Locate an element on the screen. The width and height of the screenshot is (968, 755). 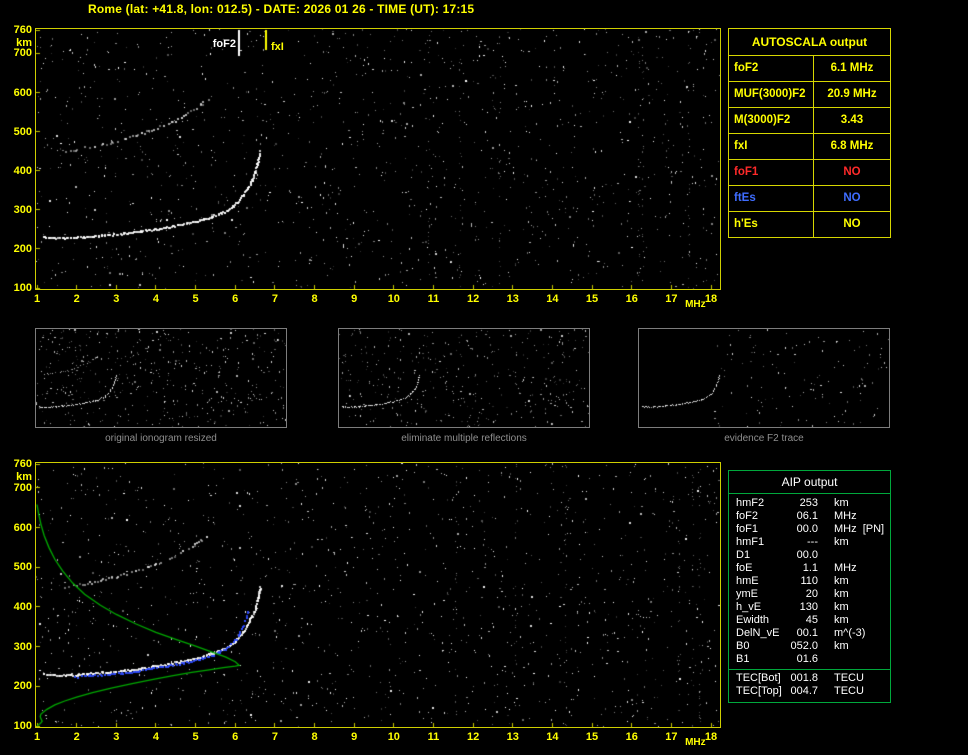
x-tick-label-bottom: 4 is located at coordinates (155, 737).